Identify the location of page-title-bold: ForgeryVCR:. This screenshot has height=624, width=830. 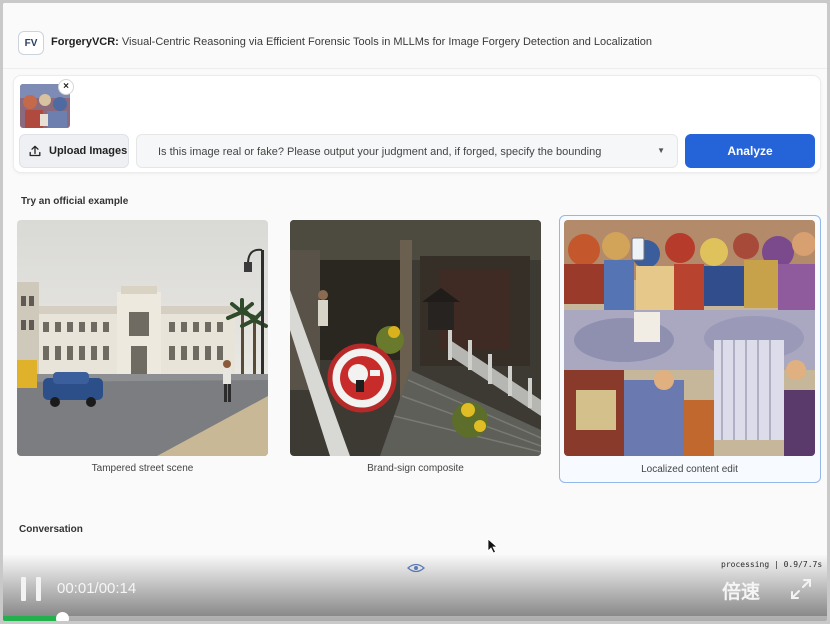
(85, 42).